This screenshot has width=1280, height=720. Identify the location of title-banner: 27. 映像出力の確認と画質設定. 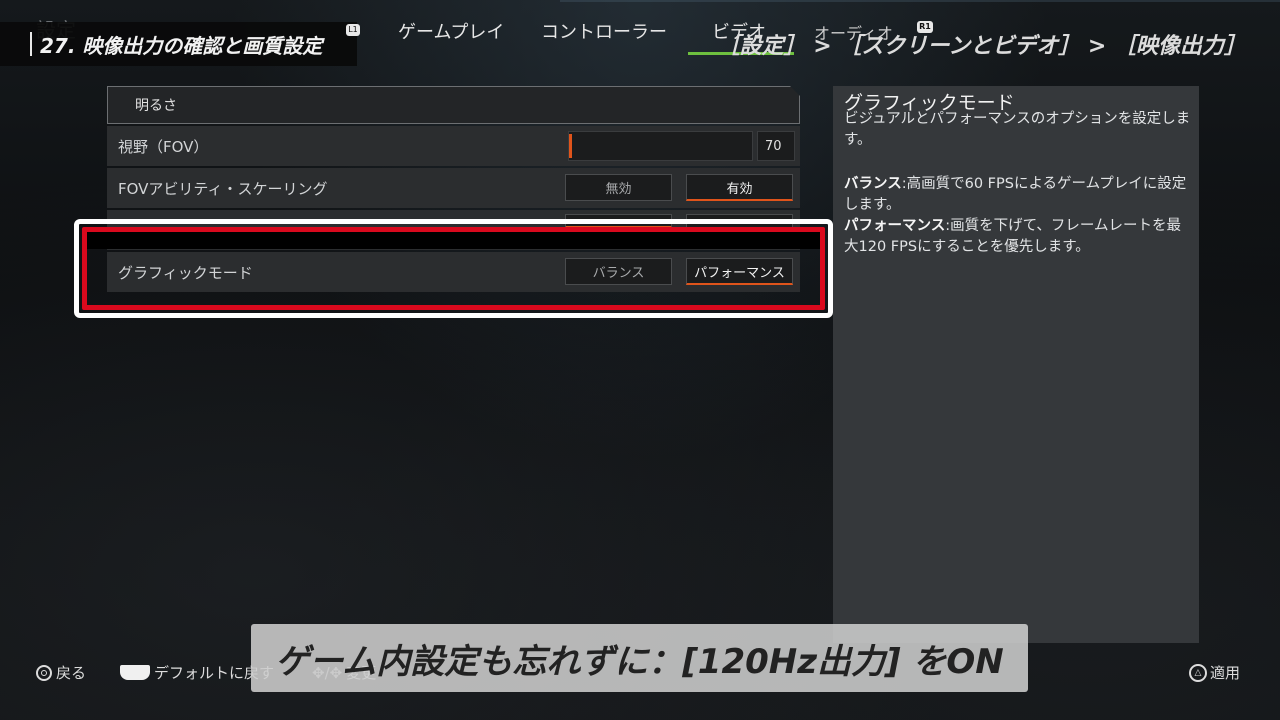
(178, 44).